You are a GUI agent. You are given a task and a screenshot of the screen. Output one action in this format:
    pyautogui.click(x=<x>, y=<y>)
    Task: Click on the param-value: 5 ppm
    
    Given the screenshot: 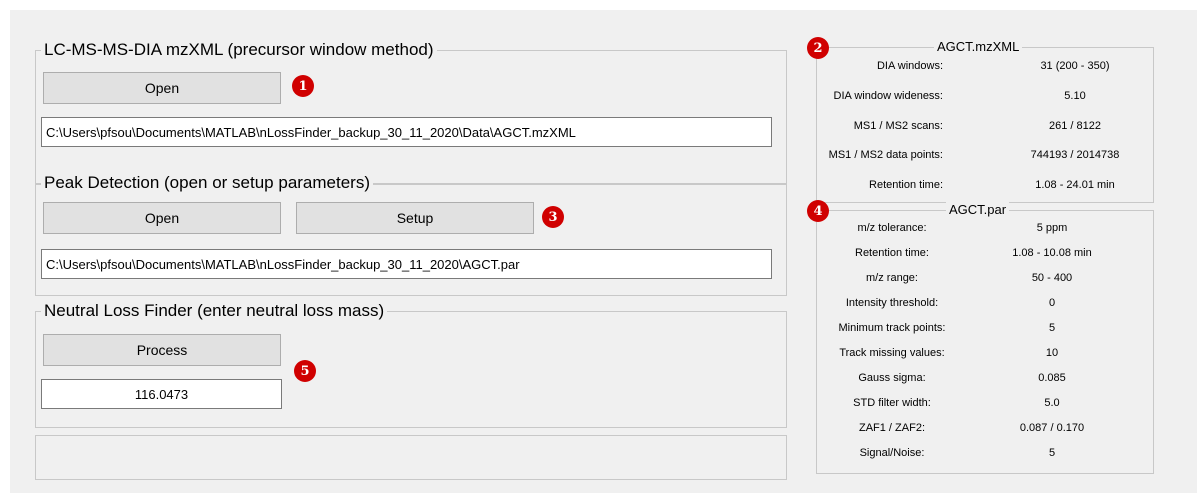 What is the action you would take?
    pyautogui.click(x=1052, y=228)
    